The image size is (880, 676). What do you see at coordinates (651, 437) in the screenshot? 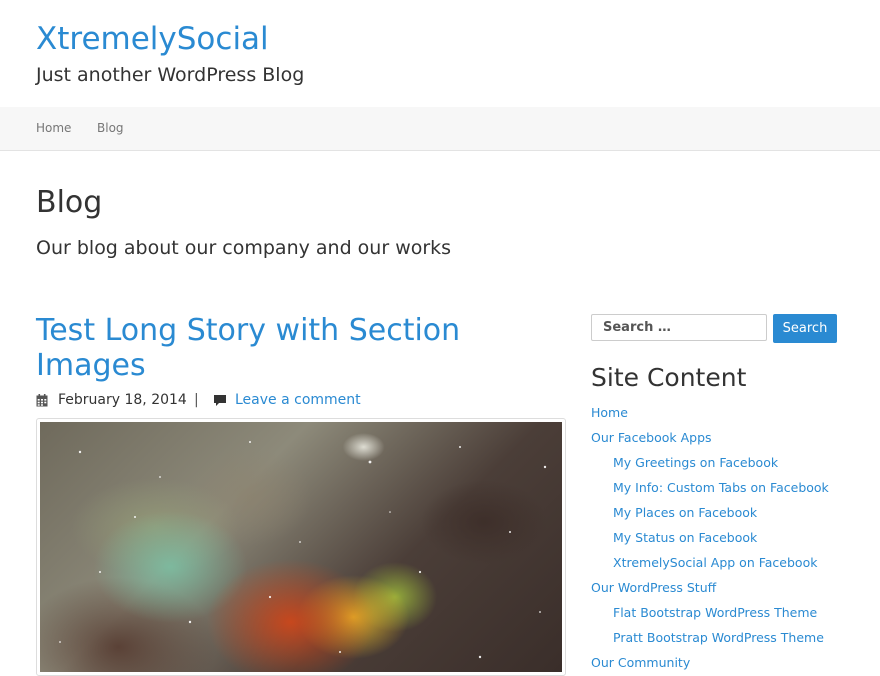
I see `sidebar-link-facebook-apps: Our Facebook Apps` at bounding box center [651, 437].